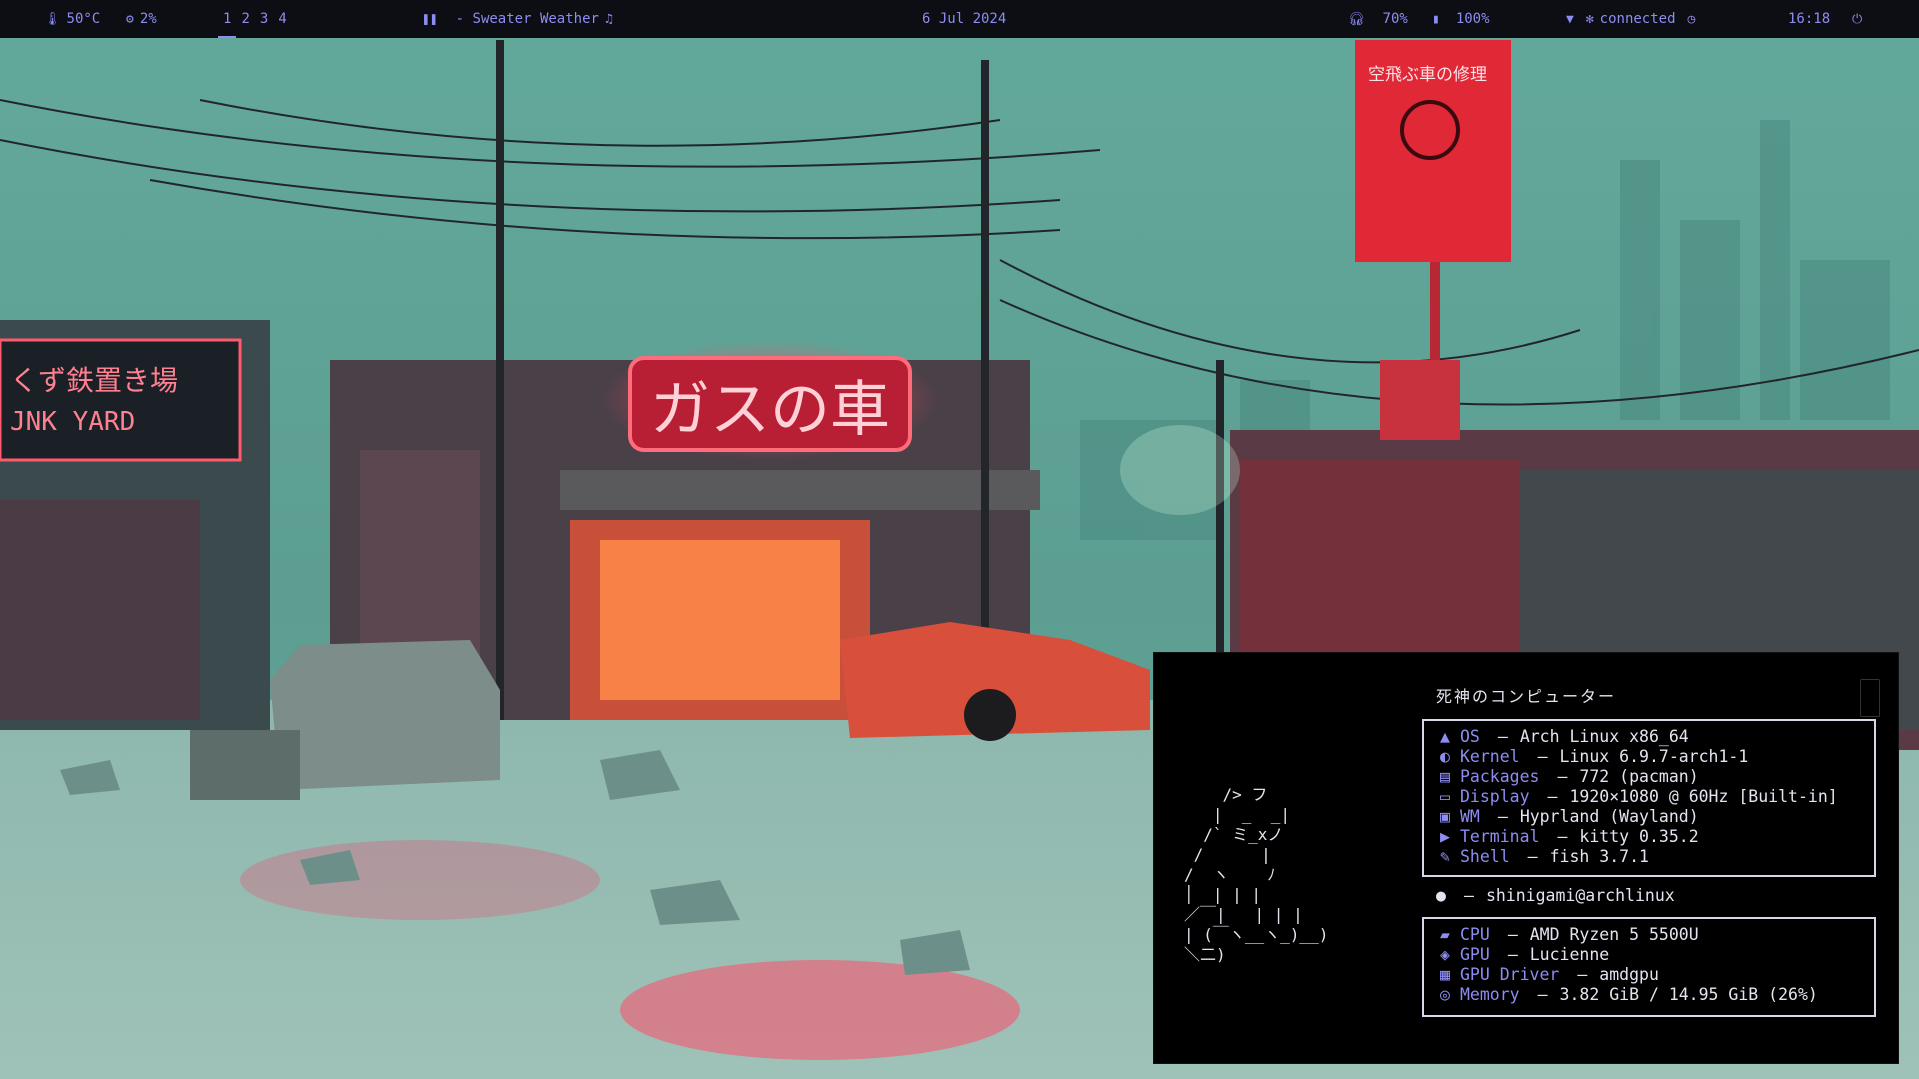  I want to click on cpu-temp-module: 🌡︎ 50°C, so click(72, 19).